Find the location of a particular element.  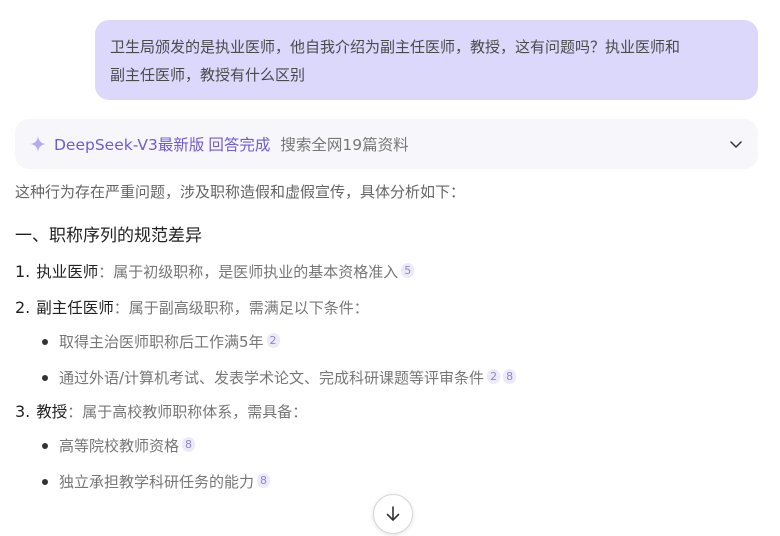

list-item: 2. 副主任医师：属于副高级职称，需满足以下条件： is located at coordinates (192, 308).